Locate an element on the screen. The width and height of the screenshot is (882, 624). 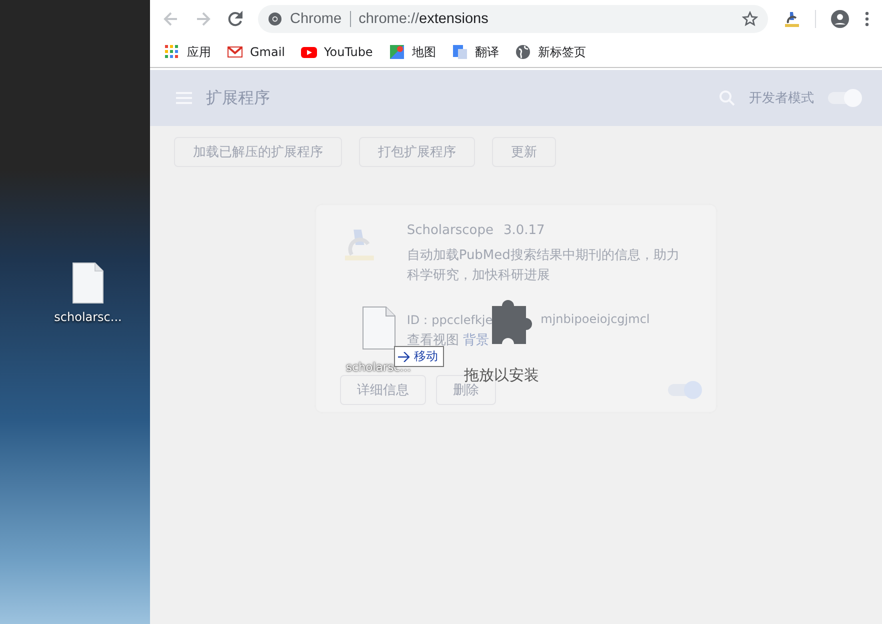
play-icon is located at coordinates (309, 52).